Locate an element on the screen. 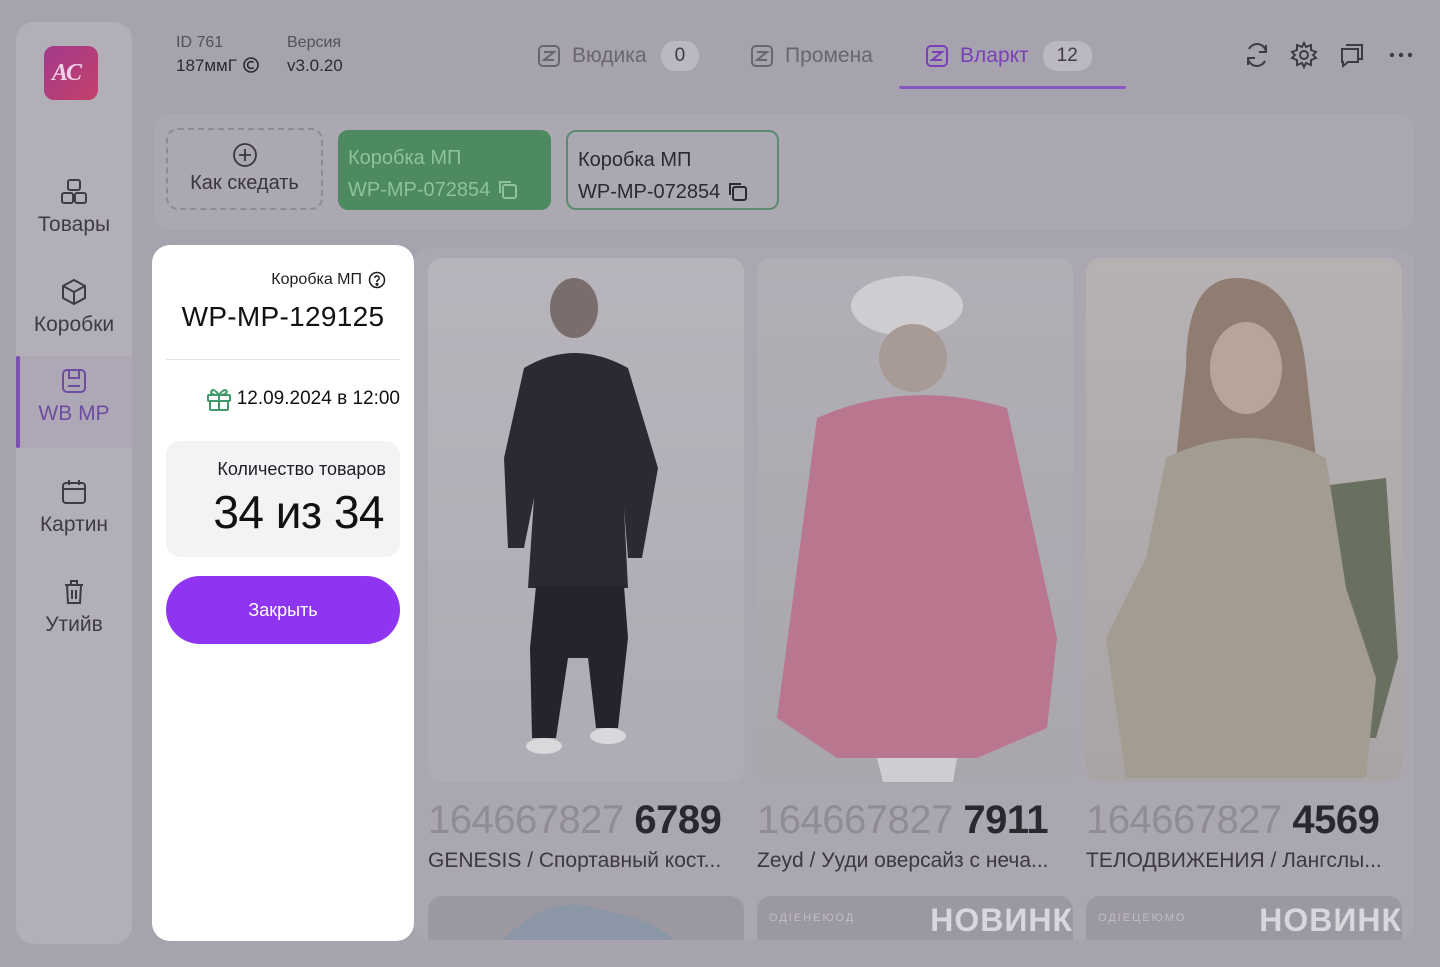  tab-count-badge: 0 is located at coordinates (680, 56).